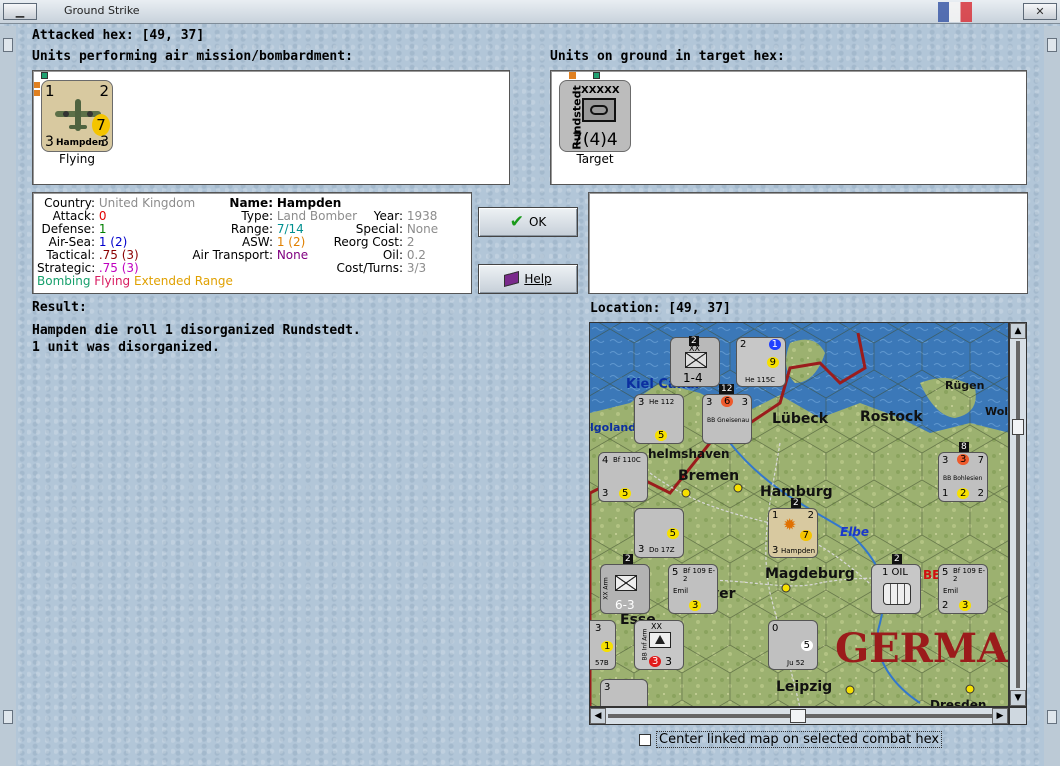 The width and height of the screenshot is (1060, 766). I want to click on scroll-corner, so click(1018, 716).